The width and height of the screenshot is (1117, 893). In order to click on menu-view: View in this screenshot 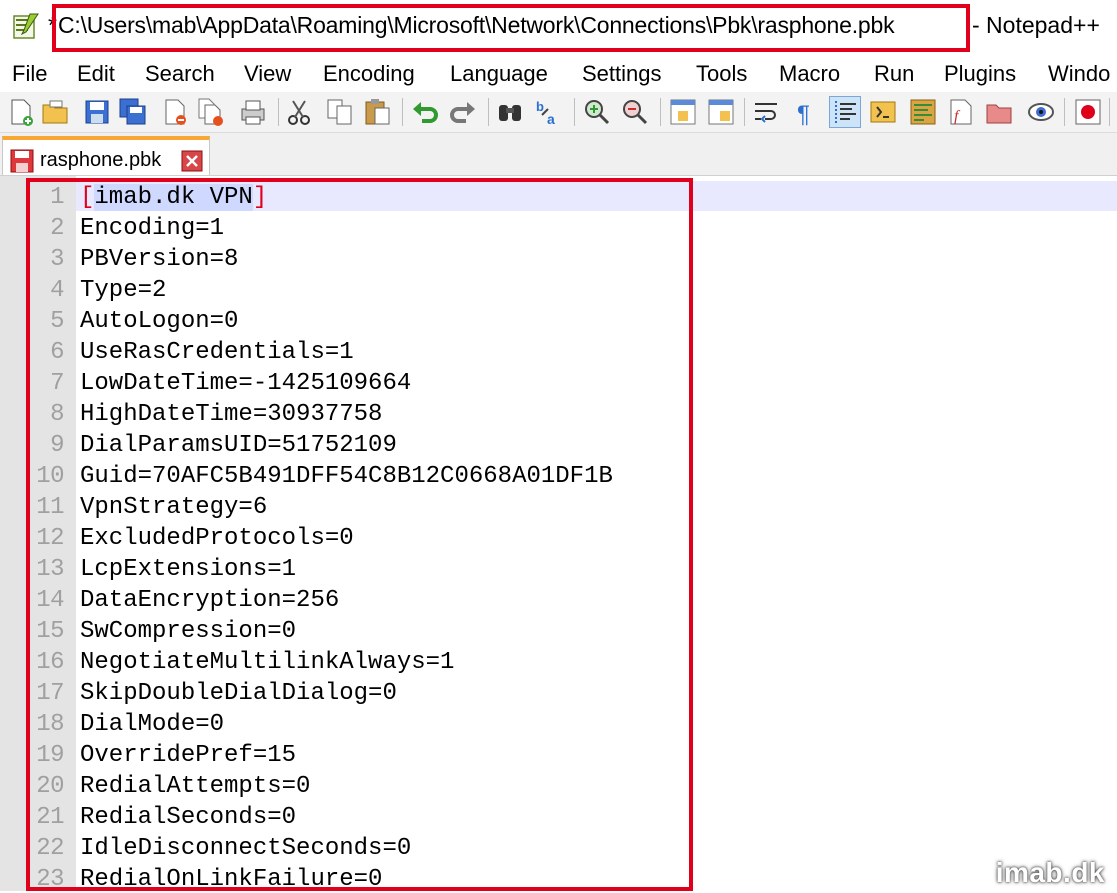, I will do `click(267, 74)`.